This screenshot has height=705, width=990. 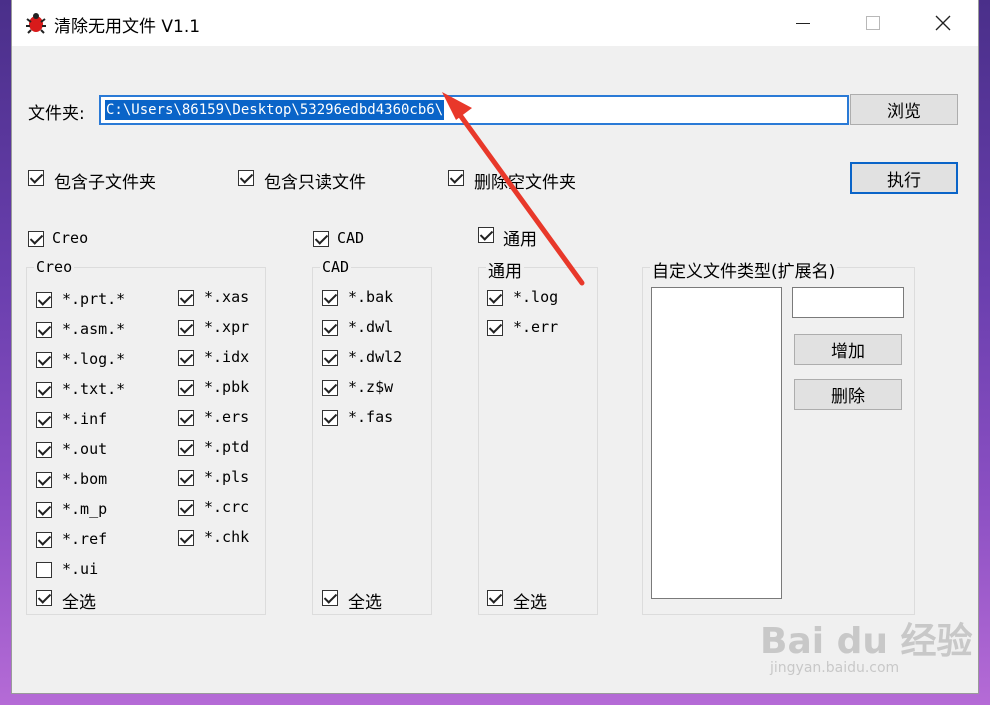 What do you see at coordinates (495, 598) in the screenshot?
I see `general-select-all-checkbox` at bounding box center [495, 598].